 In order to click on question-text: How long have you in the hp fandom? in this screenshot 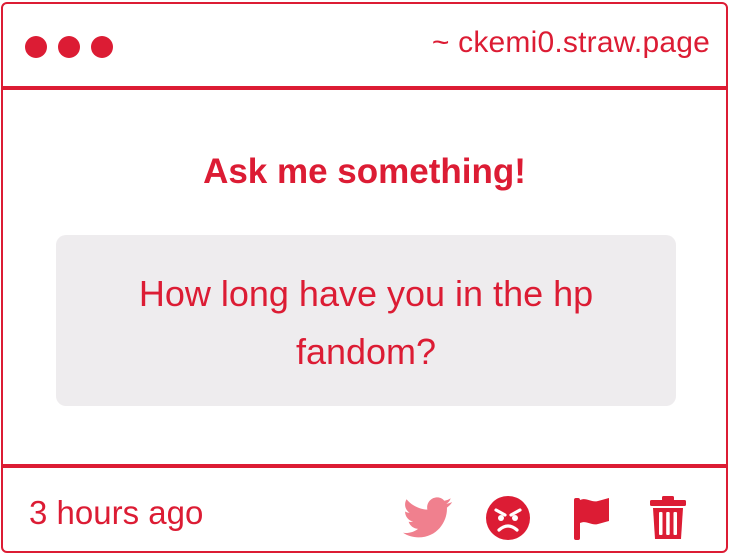, I will do `click(366, 322)`.